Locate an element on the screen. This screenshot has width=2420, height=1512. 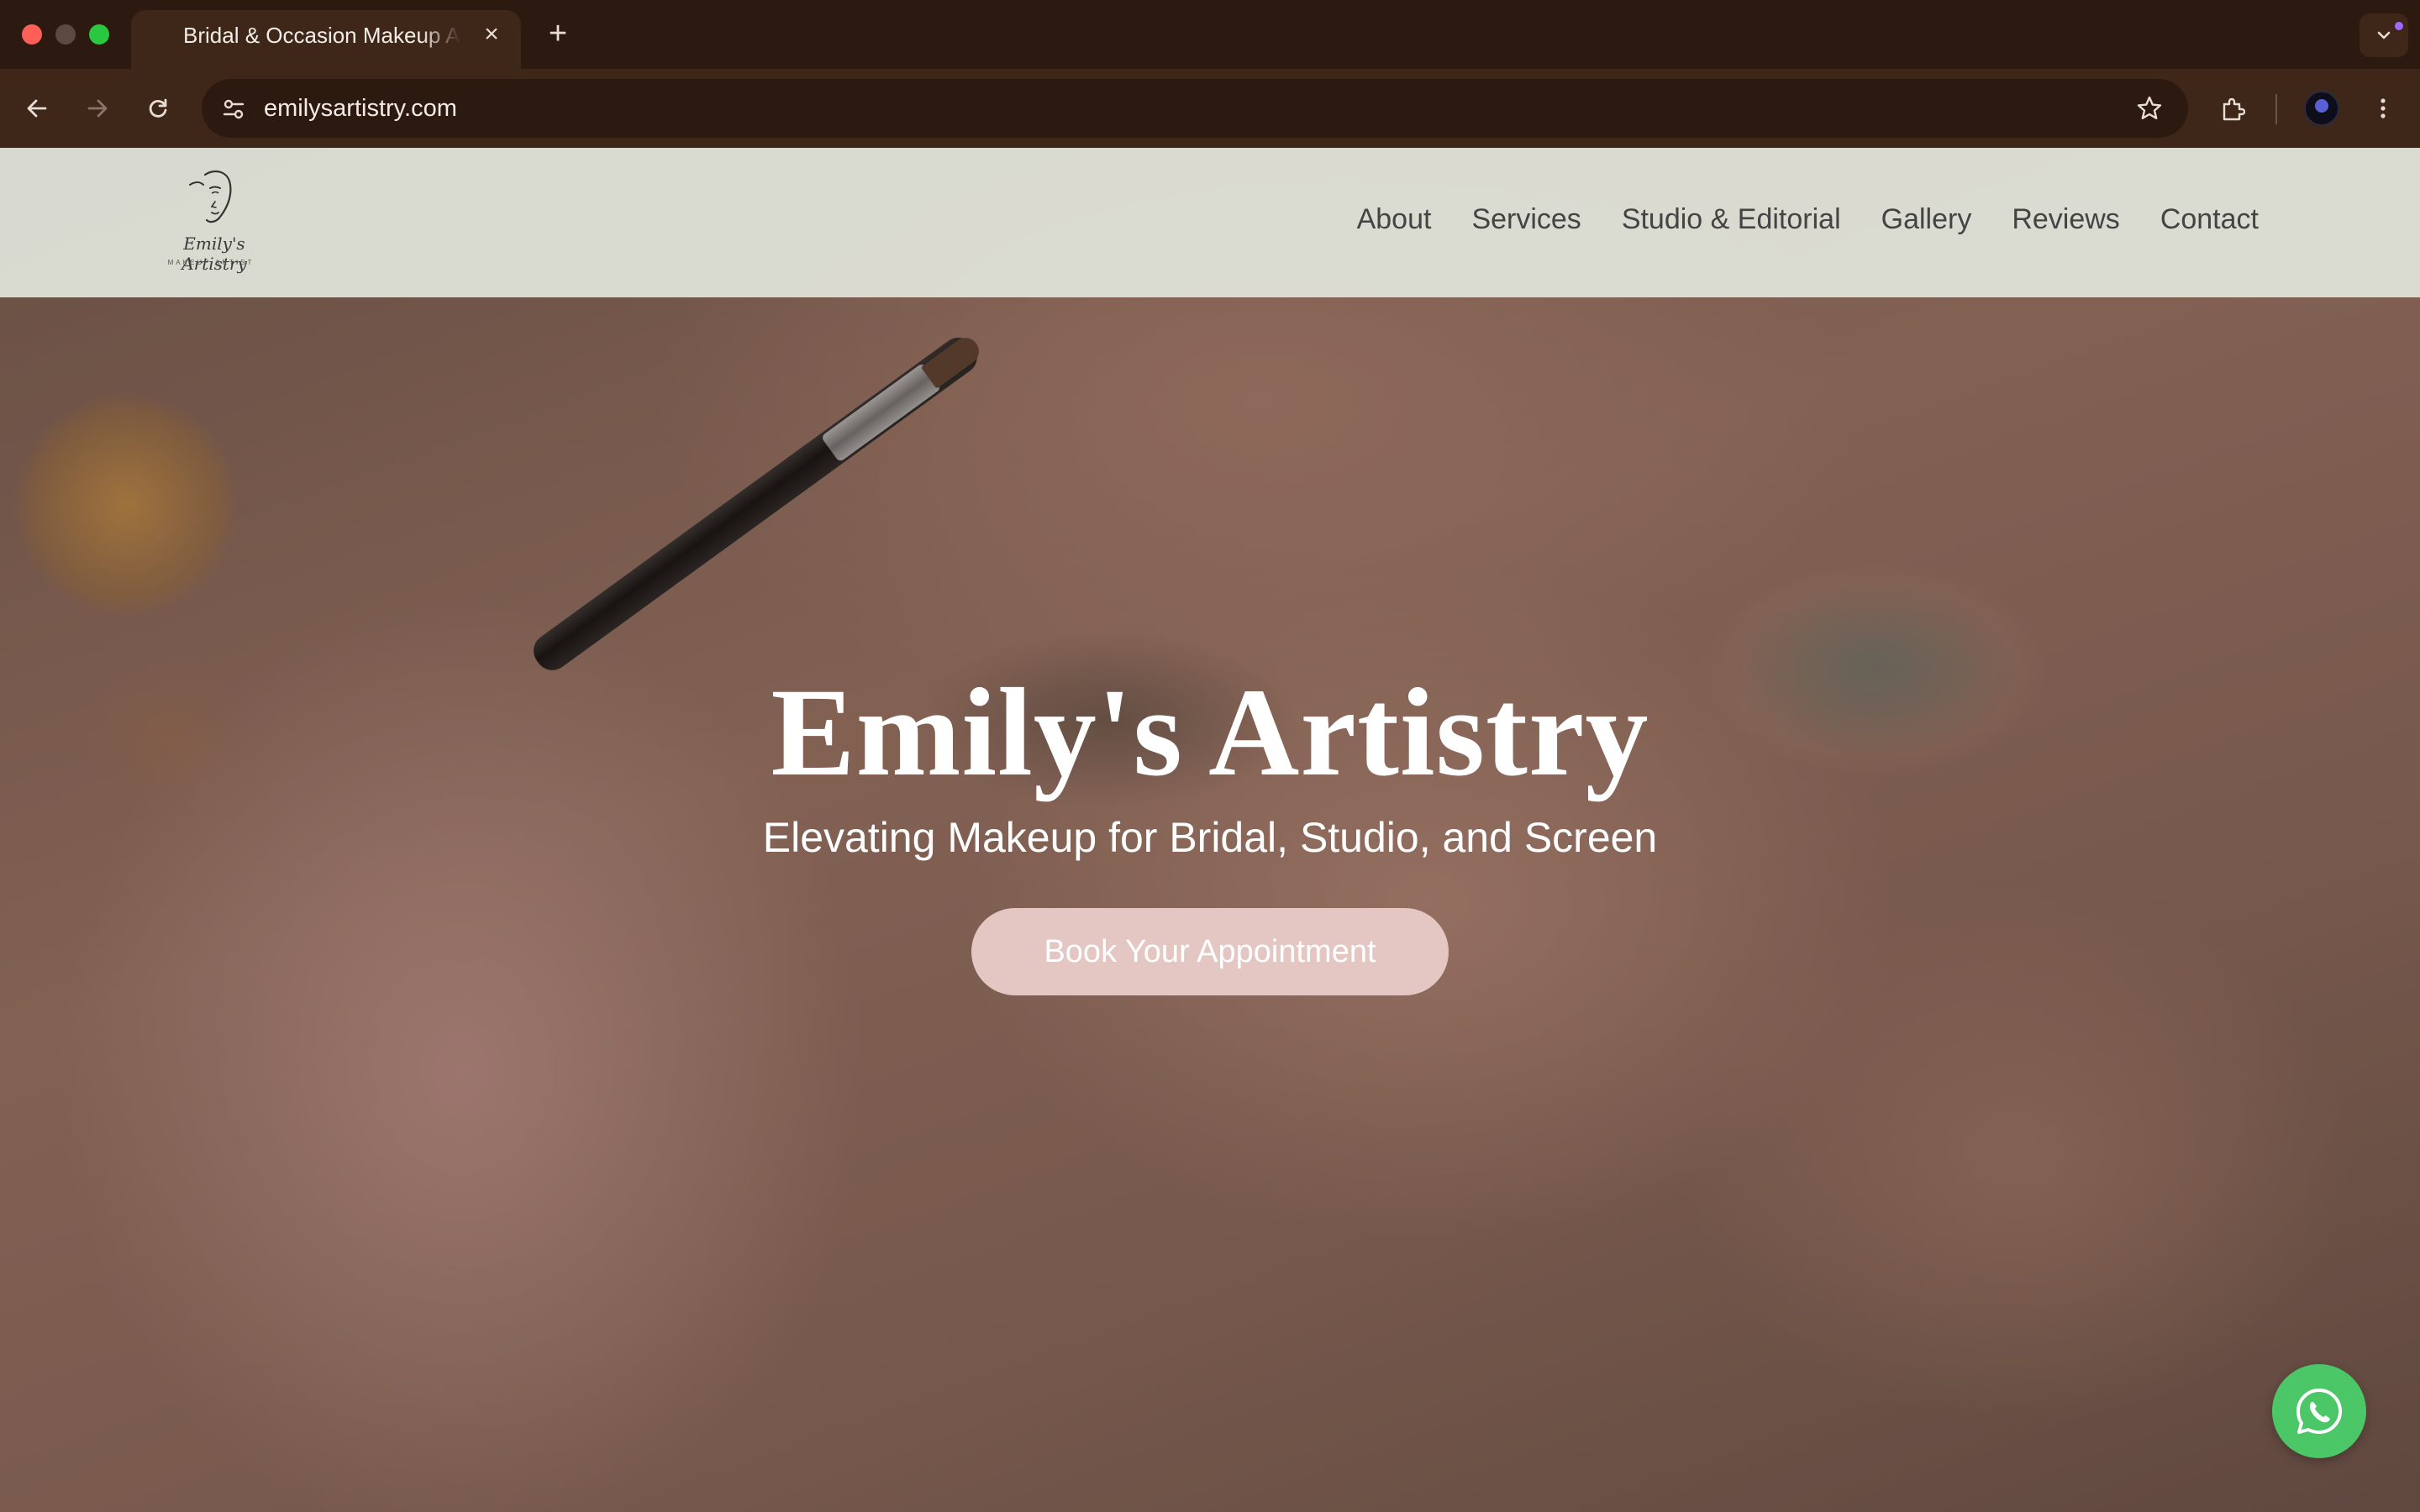
browser-toolbar: emilysartistry.com is located at coordinates (1210, 108).